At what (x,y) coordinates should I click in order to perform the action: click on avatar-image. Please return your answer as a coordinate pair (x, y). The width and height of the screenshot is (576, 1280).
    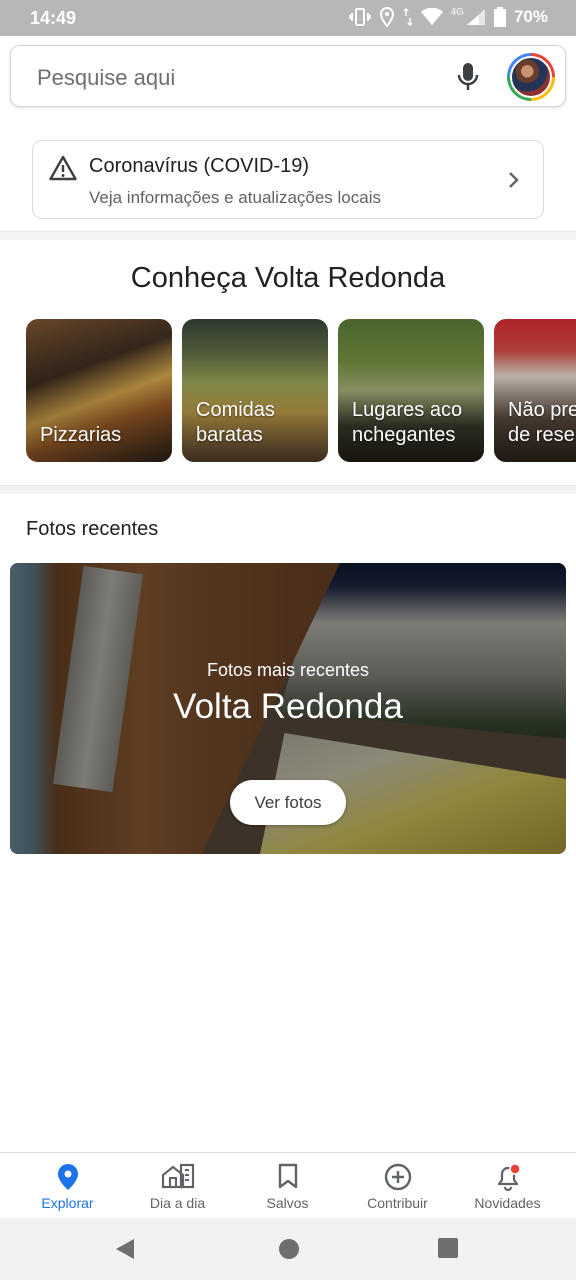
    Looking at the image, I should click on (531, 77).